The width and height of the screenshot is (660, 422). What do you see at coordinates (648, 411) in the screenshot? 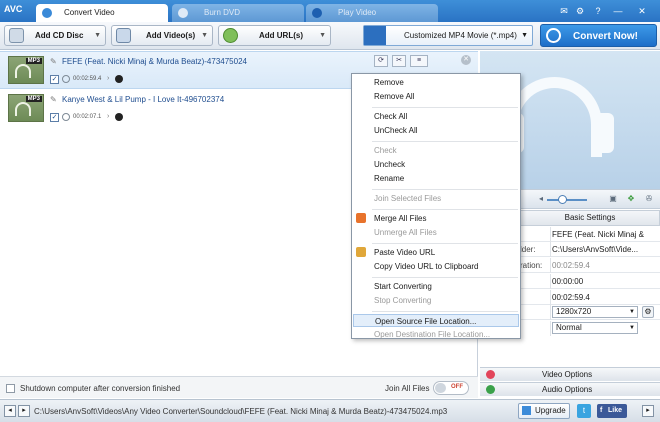
I see `expand-panel-icon: ▸` at bounding box center [648, 411].